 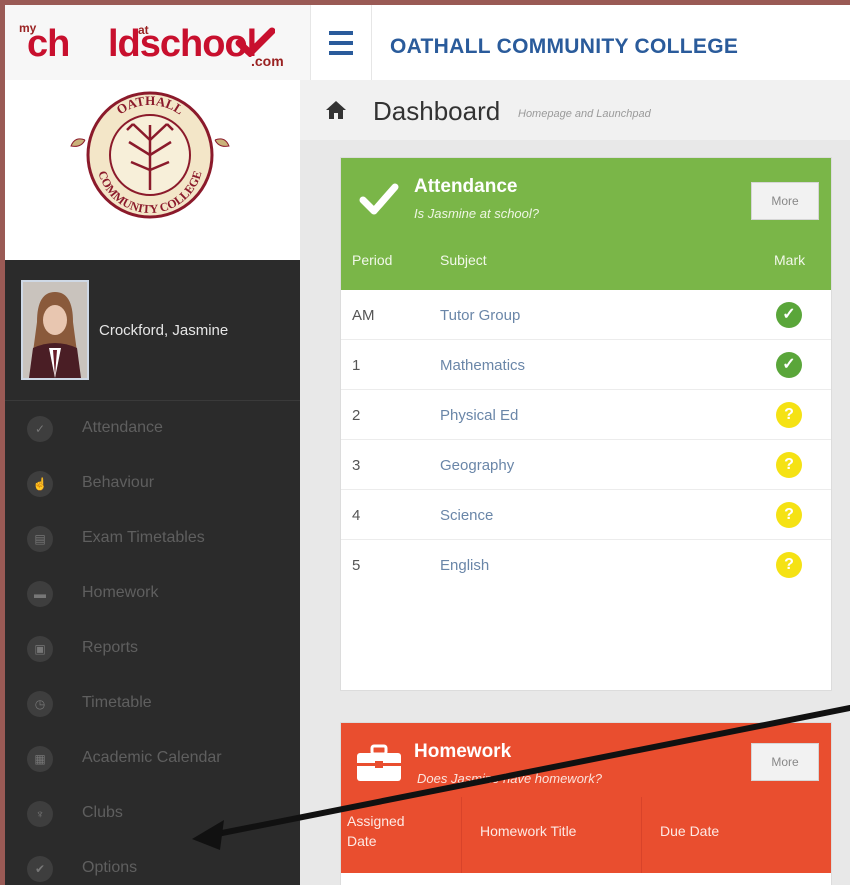 What do you see at coordinates (690, 831) in the screenshot?
I see `column-header-due-date: Due Date` at bounding box center [690, 831].